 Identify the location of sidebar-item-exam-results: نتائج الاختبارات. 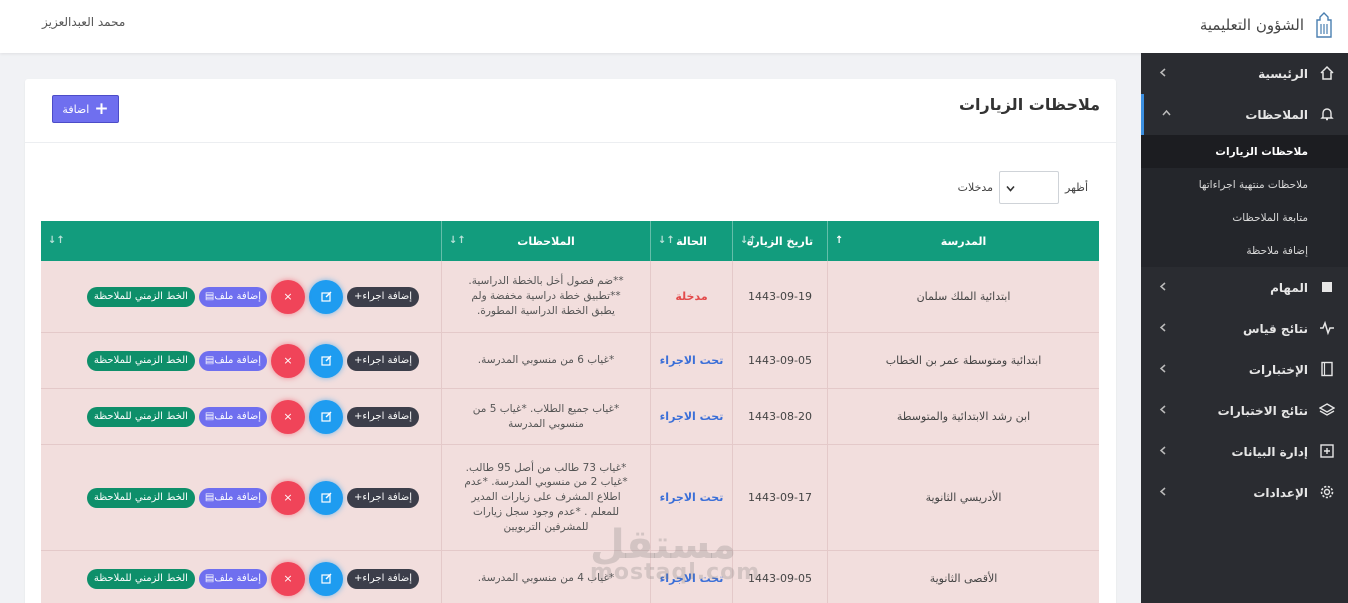
(1244, 410).